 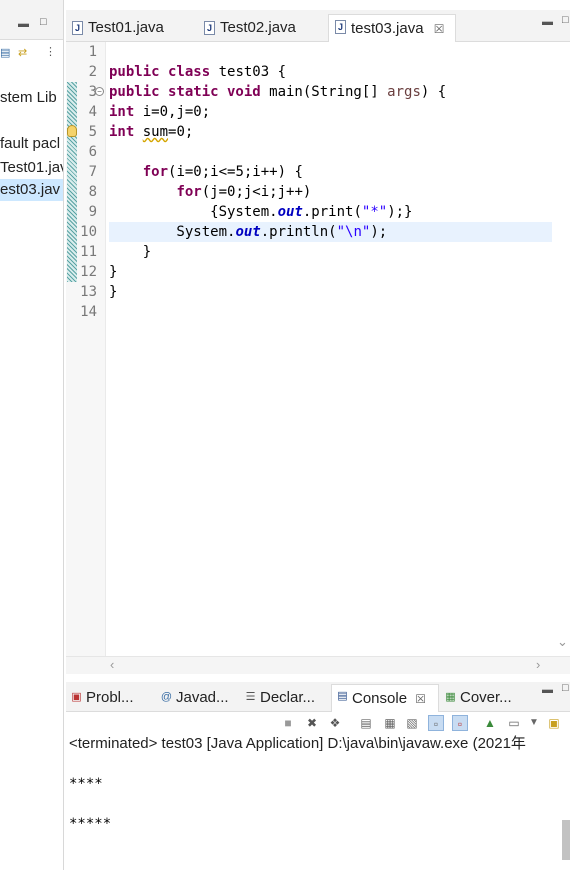 What do you see at coordinates (247, 29) in the screenshot?
I see `tab-test02-java: J Test02.java` at bounding box center [247, 29].